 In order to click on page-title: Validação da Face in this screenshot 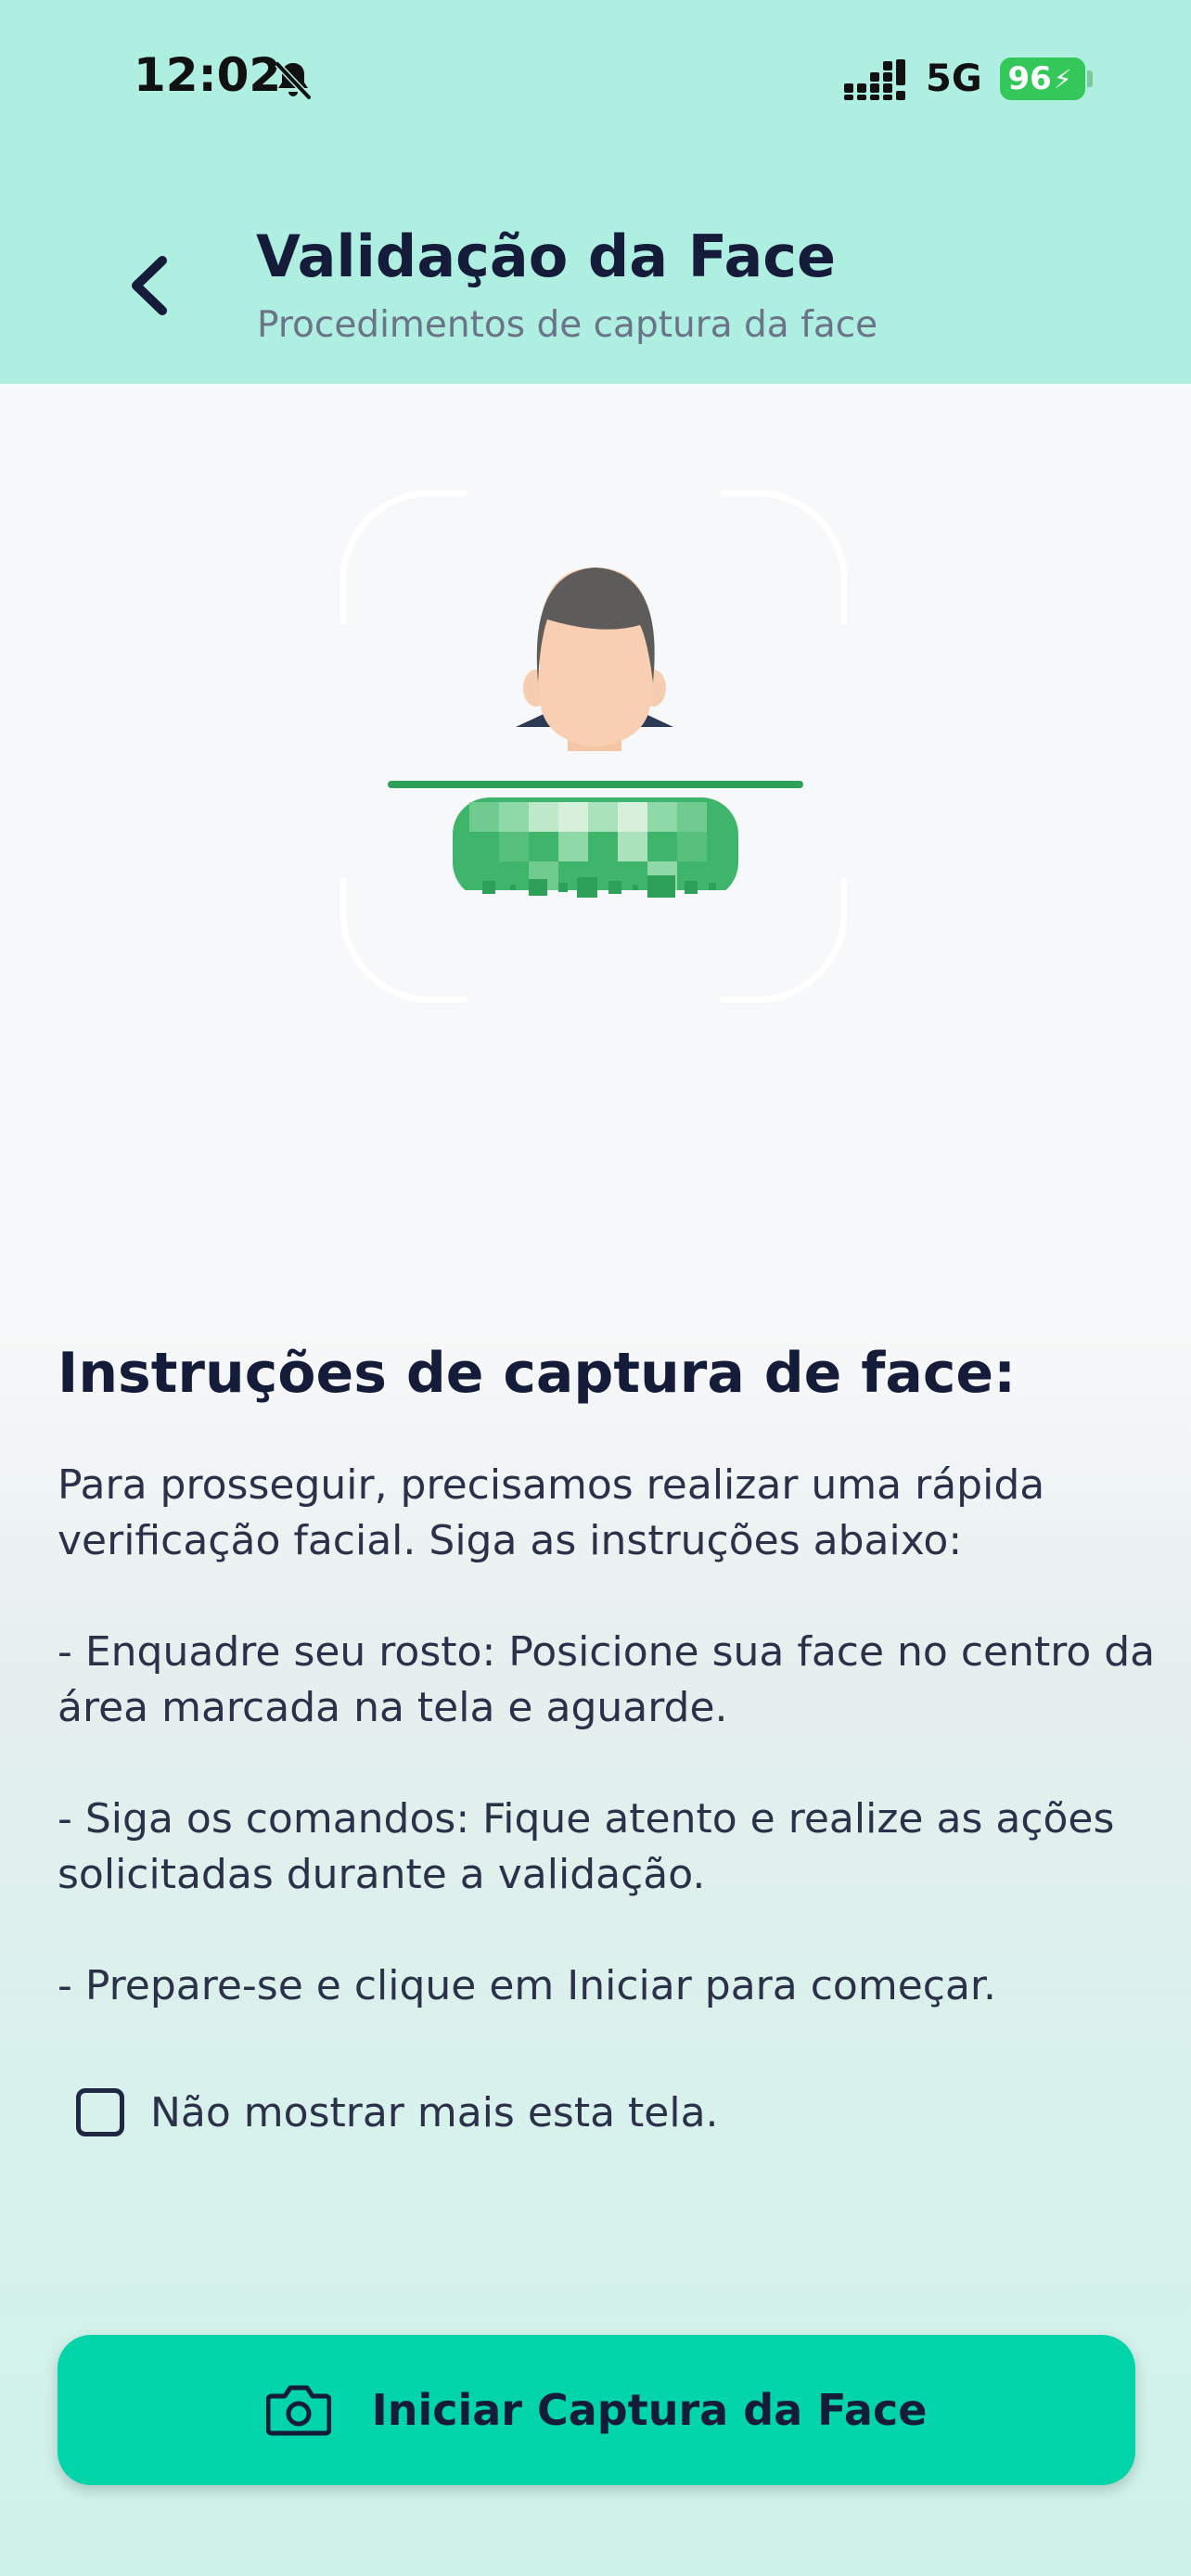, I will do `click(546, 256)`.